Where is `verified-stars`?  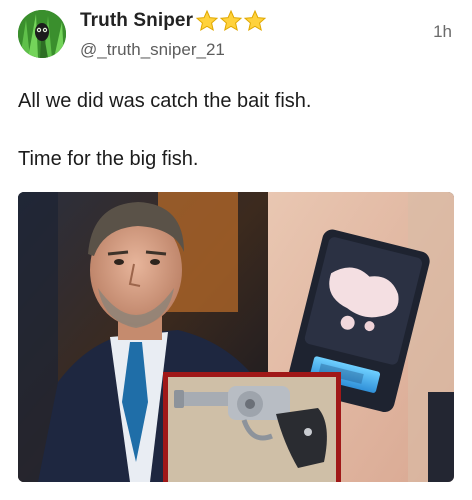
verified-stars is located at coordinates (231, 21).